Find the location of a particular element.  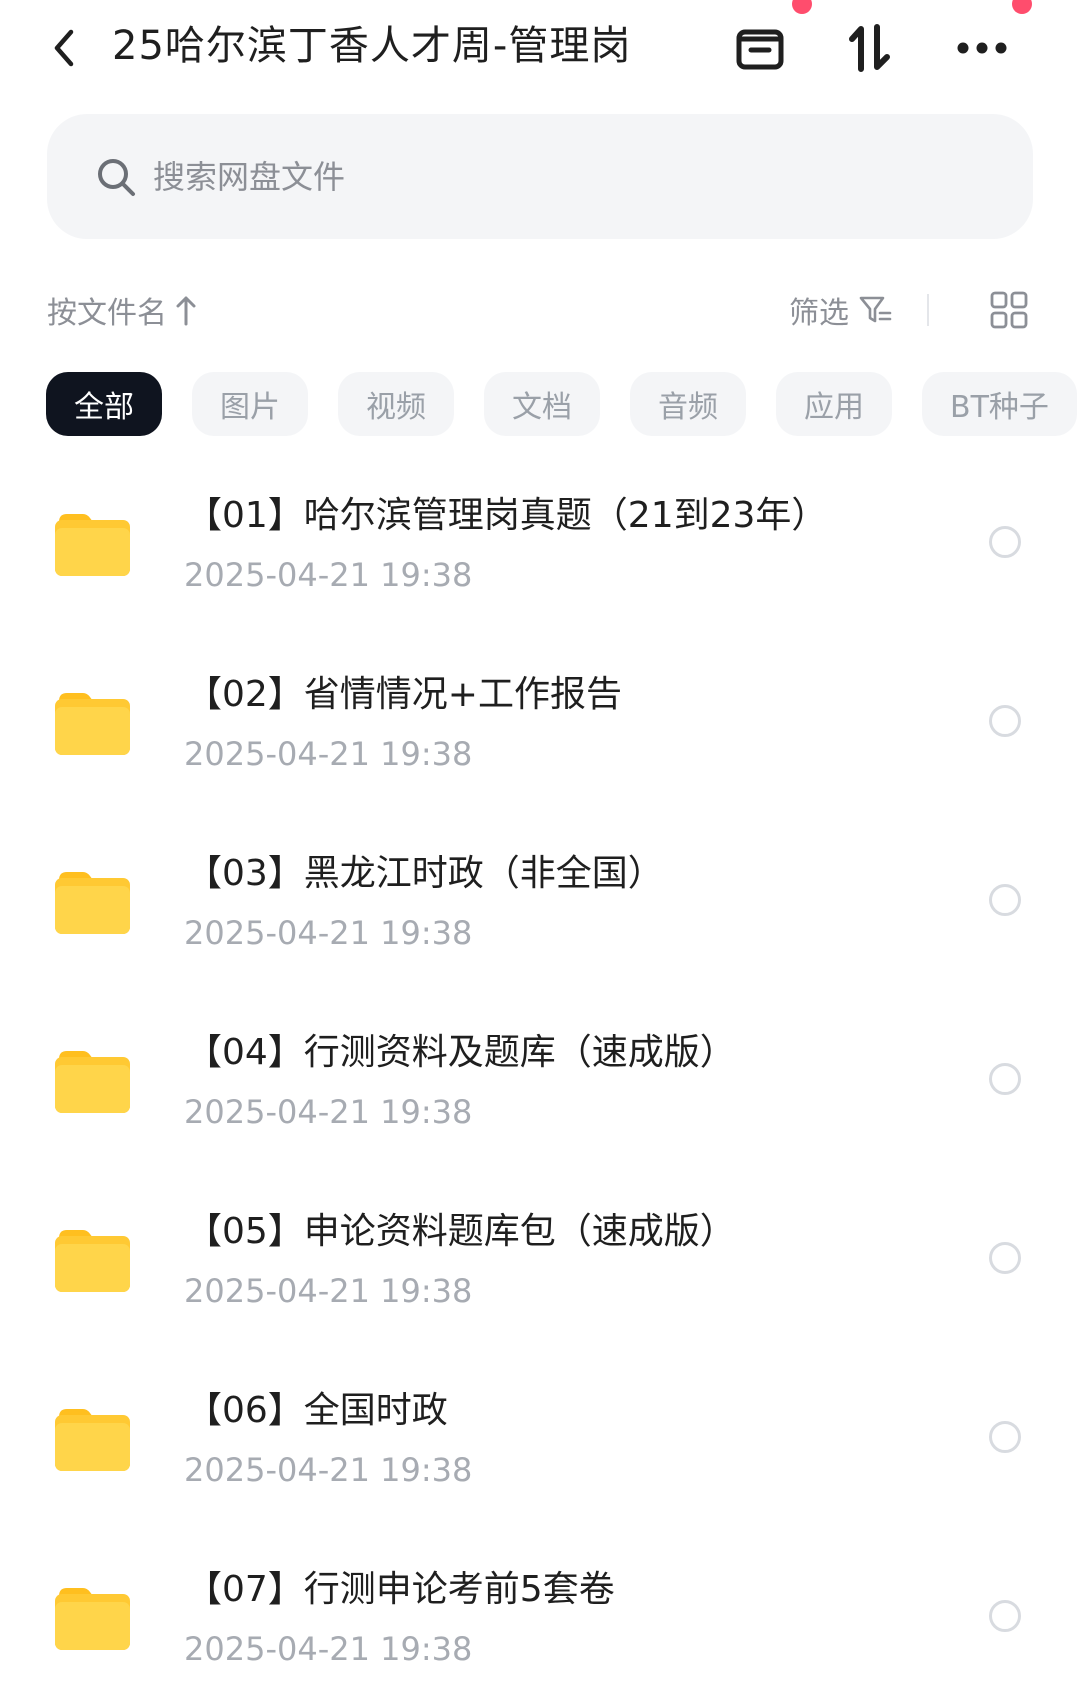

list-item: 【02】省情情况+工作报告 2025-04-21 19:38 is located at coordinates (540, 723).